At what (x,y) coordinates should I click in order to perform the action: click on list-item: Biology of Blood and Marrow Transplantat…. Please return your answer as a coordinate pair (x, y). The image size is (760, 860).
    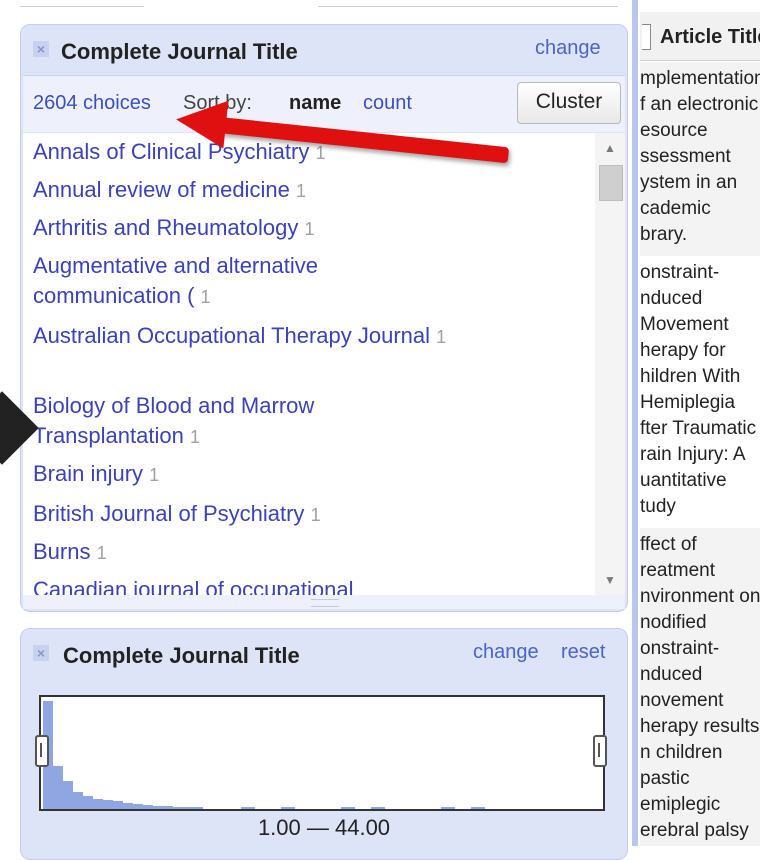
    Looking at the image, I should click on (223, 421).